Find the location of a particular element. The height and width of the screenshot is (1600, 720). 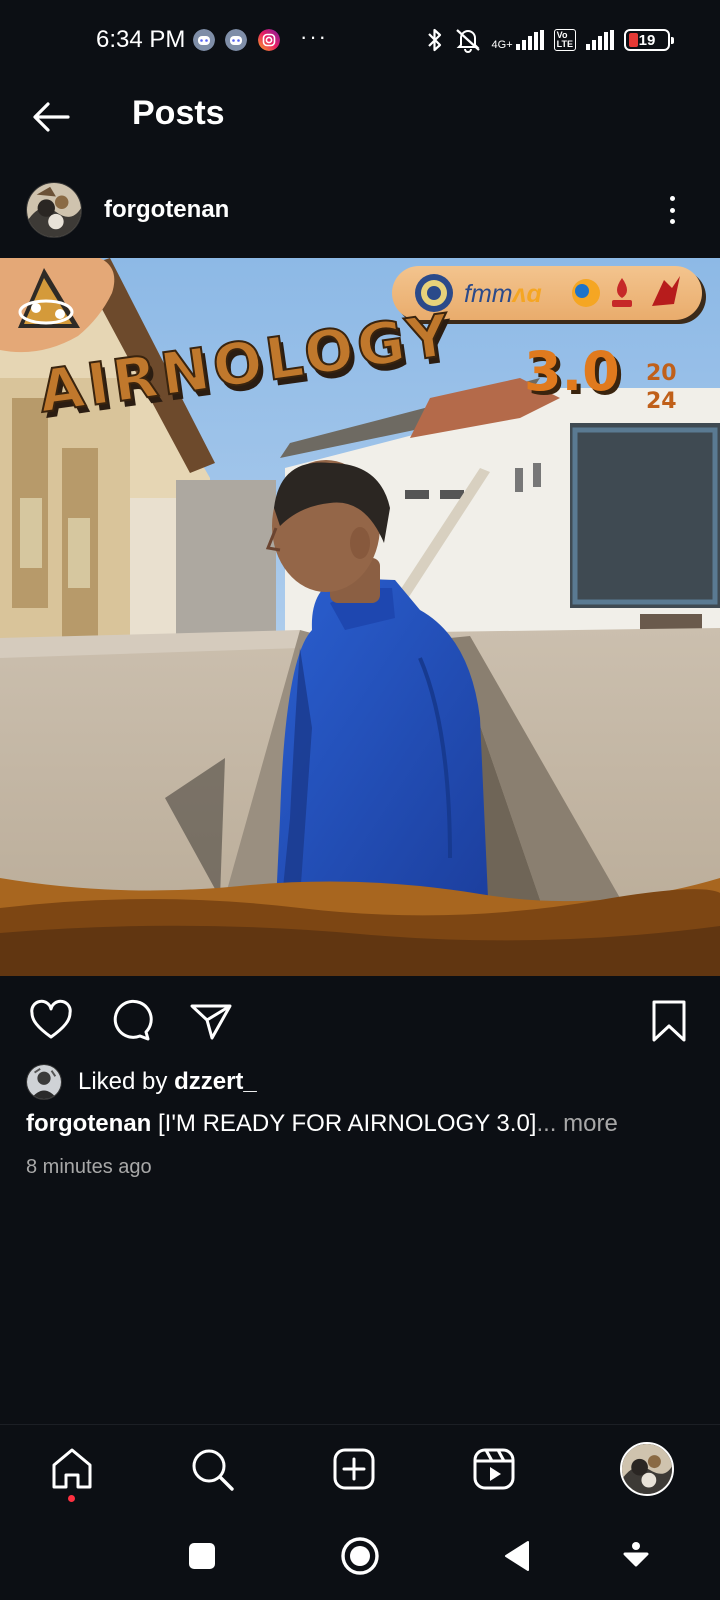

back-triangle-icon is located at coordinates (518, 1556).